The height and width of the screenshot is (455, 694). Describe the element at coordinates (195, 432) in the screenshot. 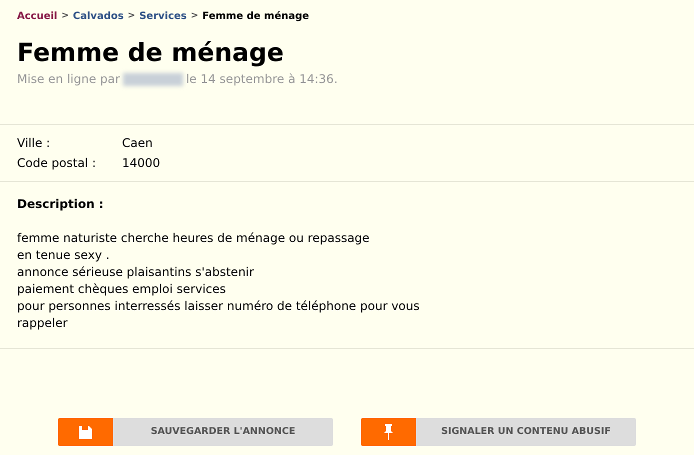

I see `save-ad-button: SAUVEGARDER L'ANNONCE` at that location.